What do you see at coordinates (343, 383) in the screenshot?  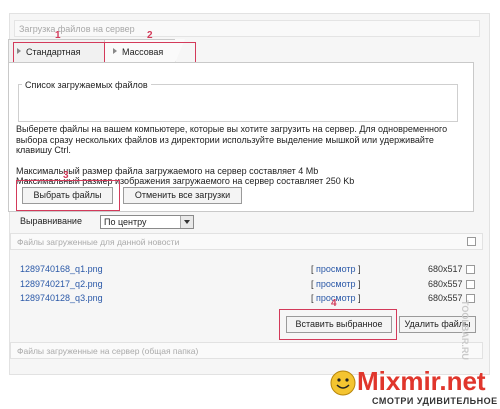 I see `smiley-logo-icon` at bounding box center [343, 383].